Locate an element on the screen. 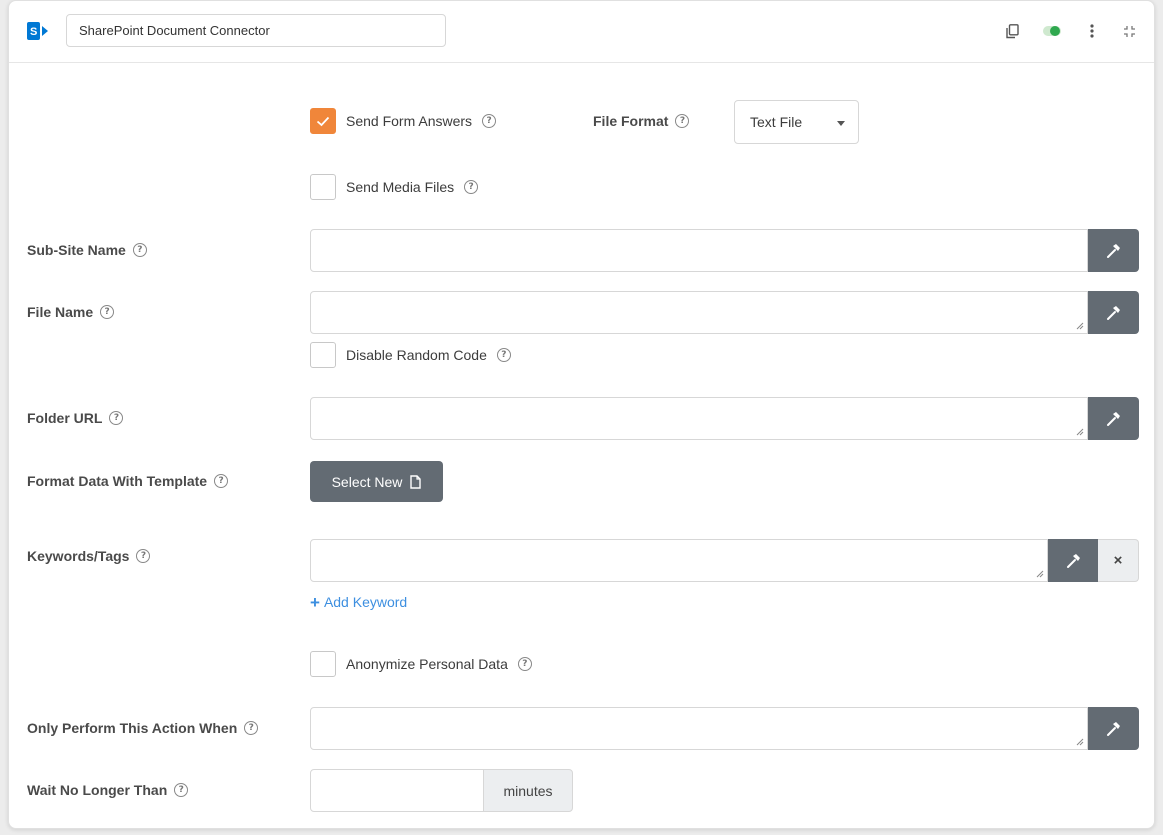  folder-url-label-text: Folder URL is located at coordinates (65, 418).